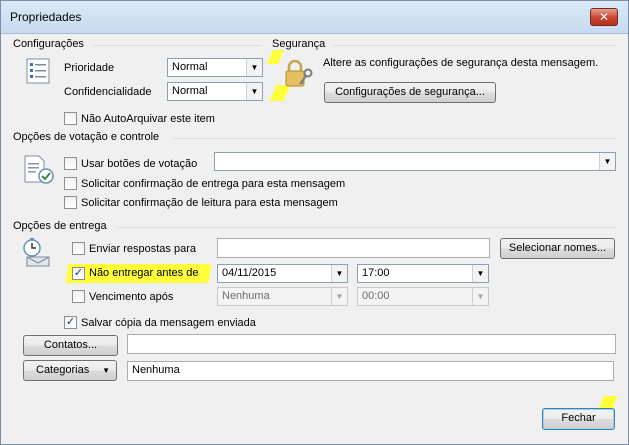  I want to click on close-icon: ✕, so click(604, 17).